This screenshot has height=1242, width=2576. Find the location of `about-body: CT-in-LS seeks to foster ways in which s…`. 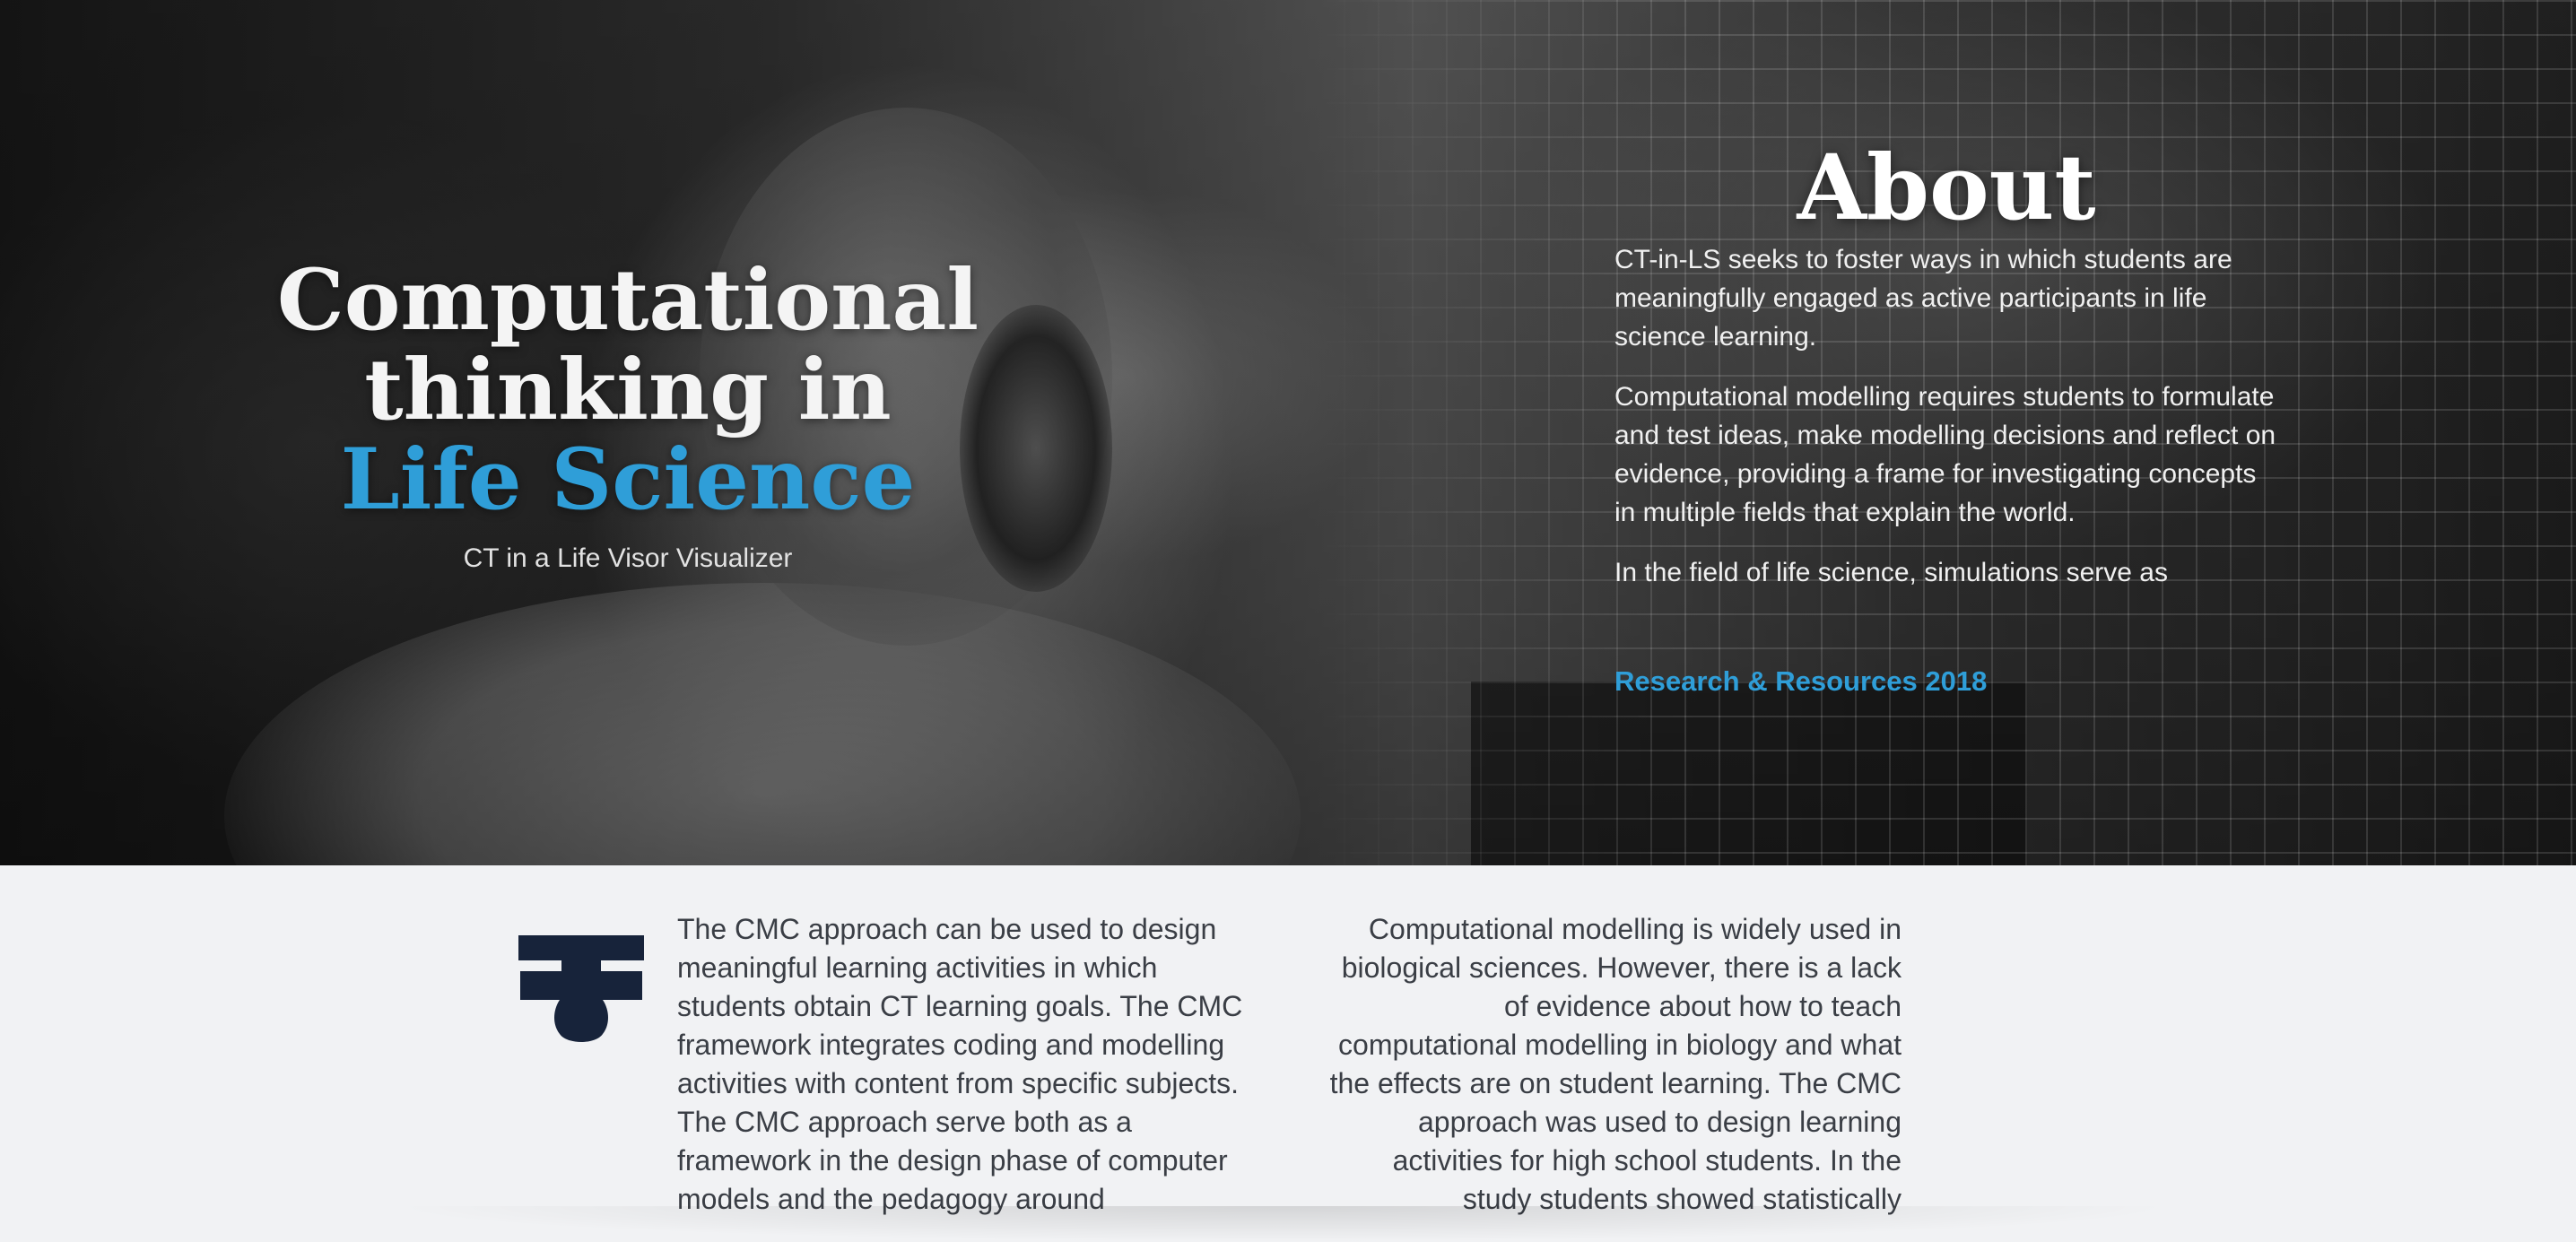

about-body: CT-in-LS seeks to foster ways in which s… is located at coordinates (1946, 426).